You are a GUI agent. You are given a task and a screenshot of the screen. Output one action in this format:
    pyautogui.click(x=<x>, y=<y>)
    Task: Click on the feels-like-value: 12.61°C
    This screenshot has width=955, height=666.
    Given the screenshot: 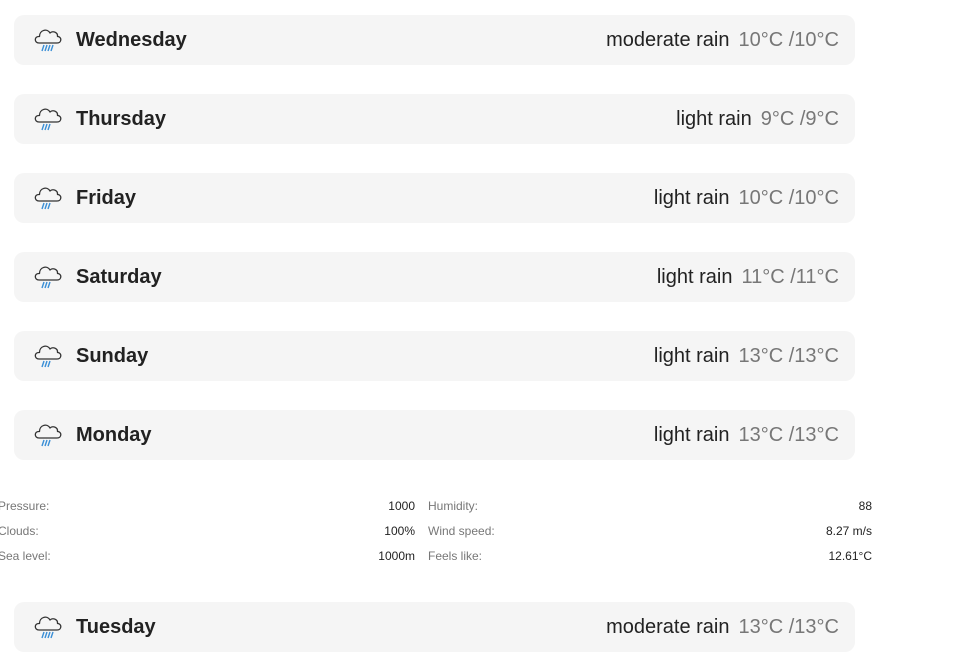 What is the action you would take?
    pyautogui.click(x=850, y=556)
    